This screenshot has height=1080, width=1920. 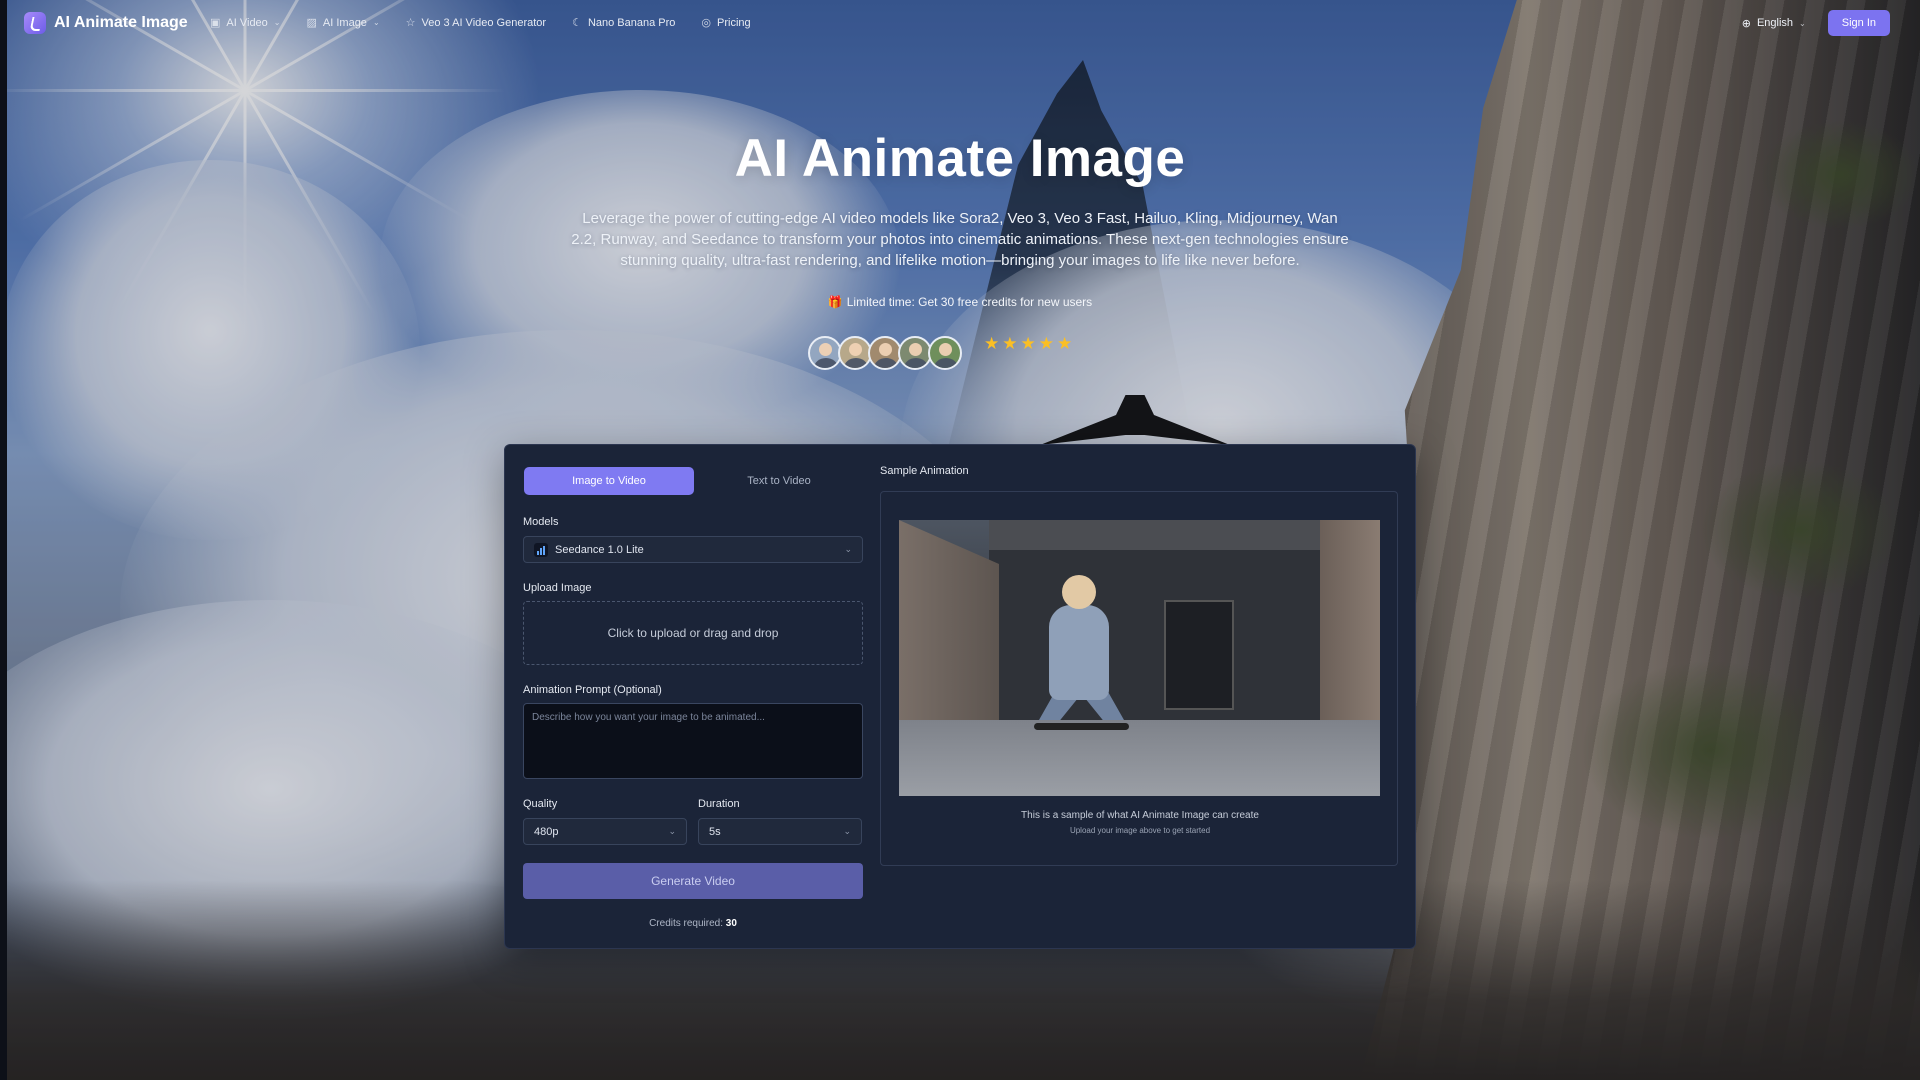 I want to click on nav-item-label: Veo 3 AI Video Generator, so click(x=484, y=22).